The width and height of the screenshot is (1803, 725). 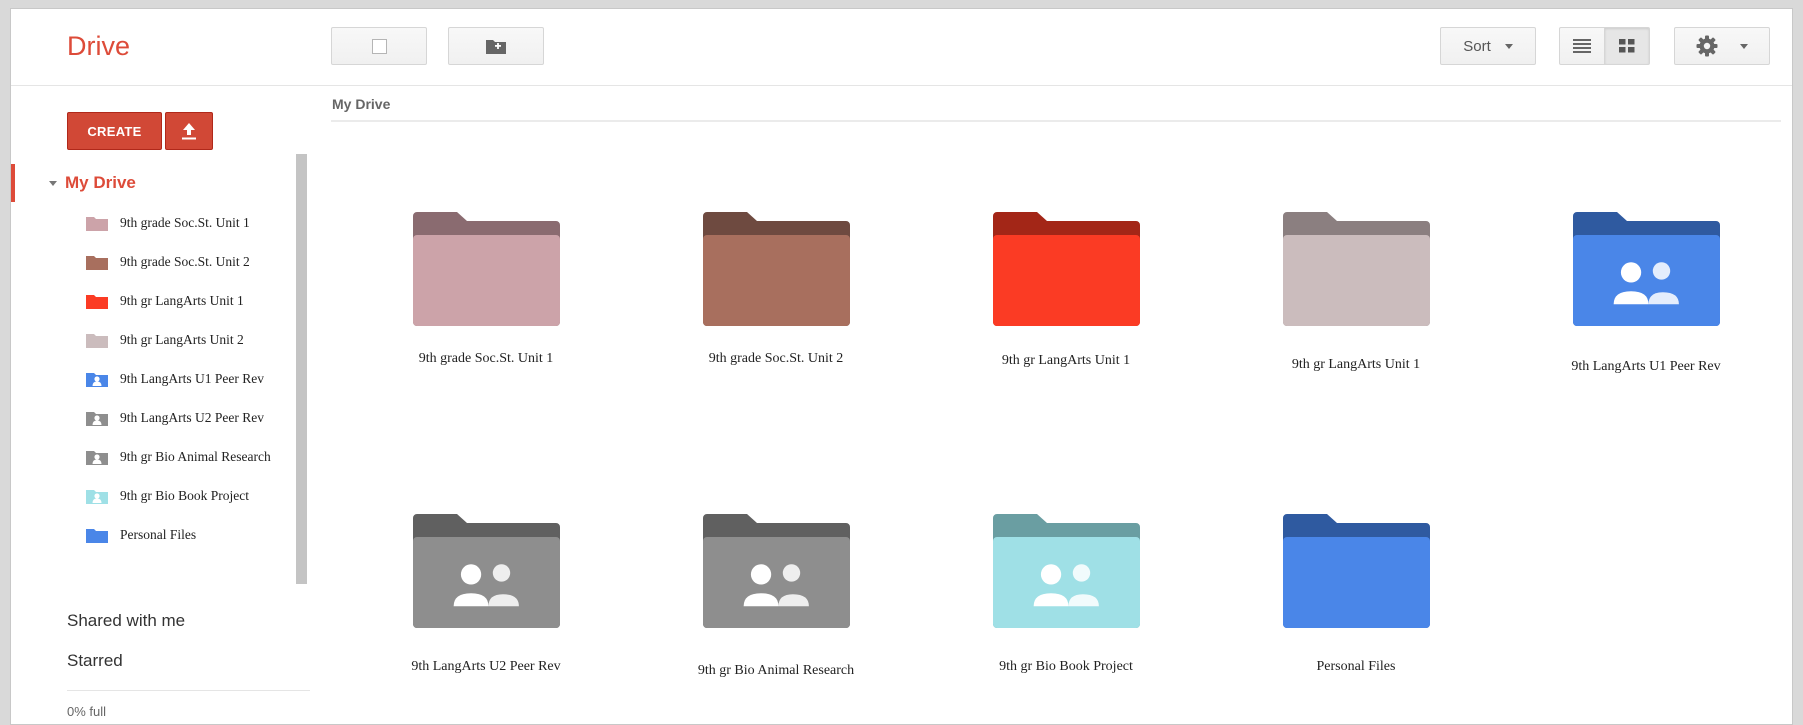 I want to click on sidebar-folder-item: 9th gr Bio Book Project, so click(x=193, y=495).